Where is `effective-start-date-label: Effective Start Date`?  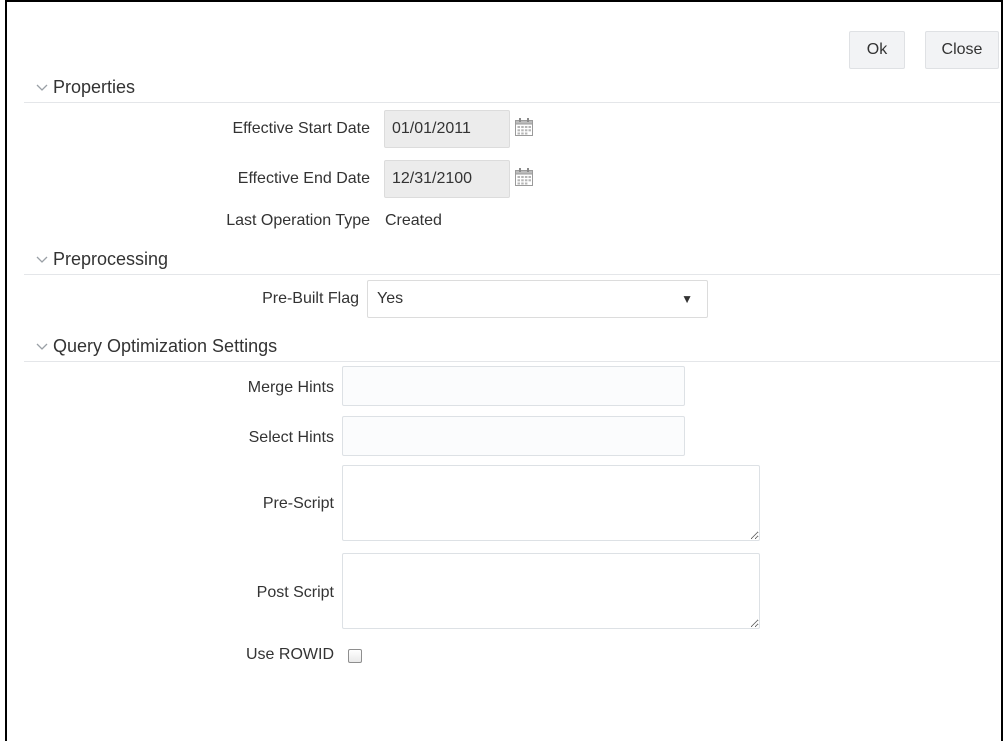
effective-start-date-label: Effective Start Date is located at coordinates (301, 128).